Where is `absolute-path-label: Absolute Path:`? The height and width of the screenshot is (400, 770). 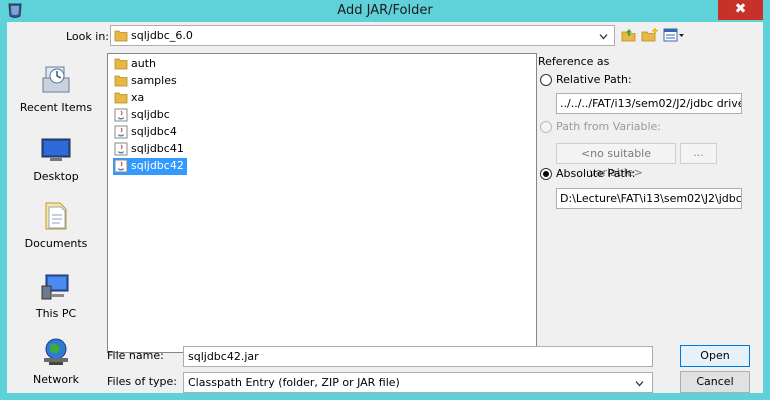 absolute-path-label: Absolute Path: is located at coordinates (596, 173).